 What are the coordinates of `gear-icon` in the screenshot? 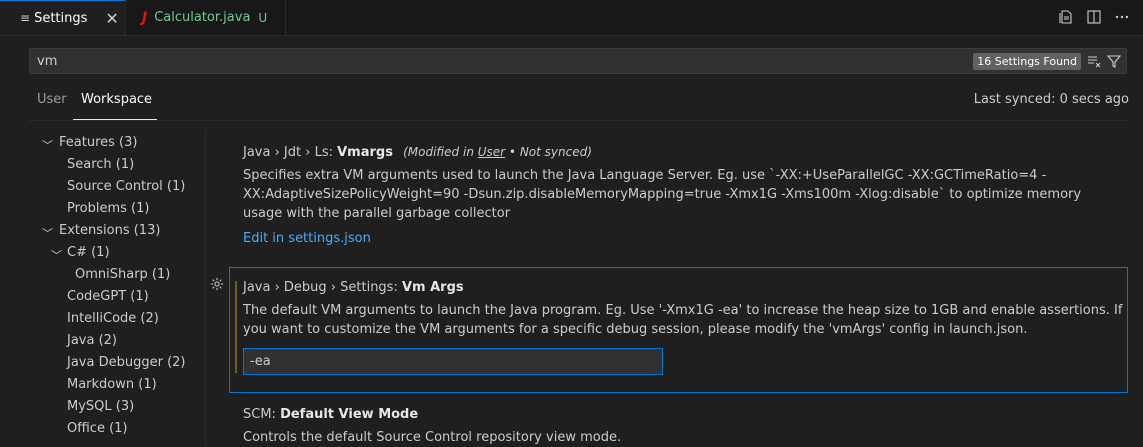 It's located at (217, 286).